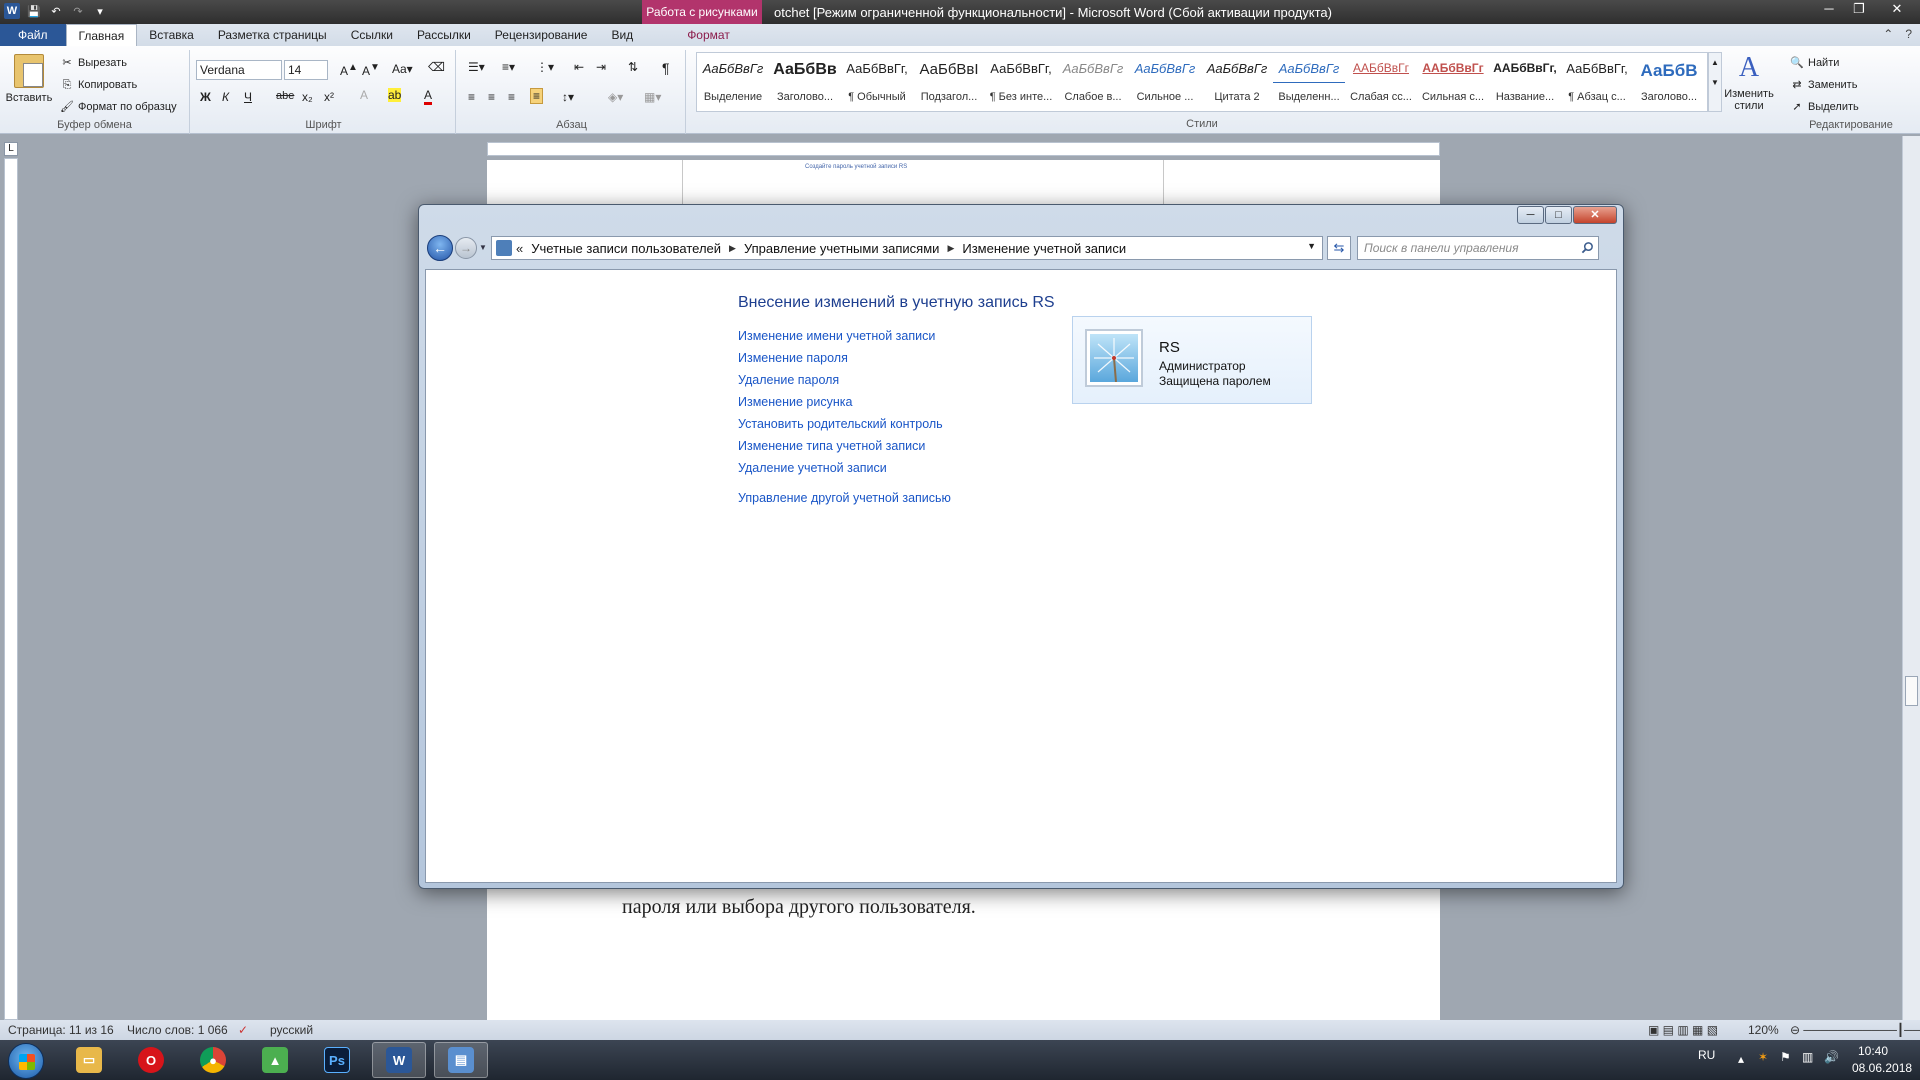 The image size is (1920, 1080). I want to click on manage-other-account-link: Управление другой учетной записью, so click(844, 501).